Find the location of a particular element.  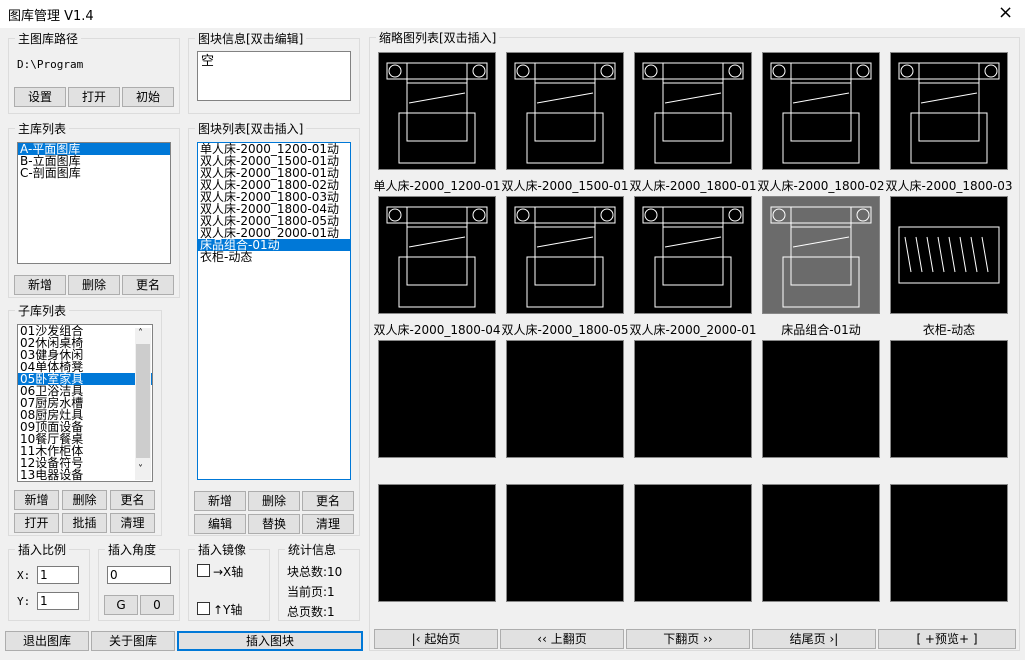

main-lib-rename-button: 更名 is located at coordinates (148, 285).